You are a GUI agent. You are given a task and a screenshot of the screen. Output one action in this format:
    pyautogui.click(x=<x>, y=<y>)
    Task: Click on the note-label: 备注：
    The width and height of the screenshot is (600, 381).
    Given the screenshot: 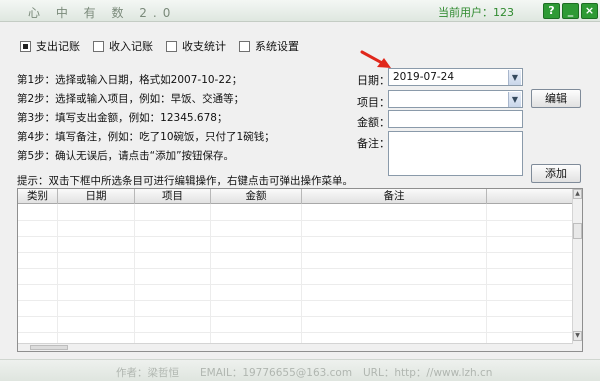 What is the action you would take?
    pyautogui.click(x=373, y=143)
    